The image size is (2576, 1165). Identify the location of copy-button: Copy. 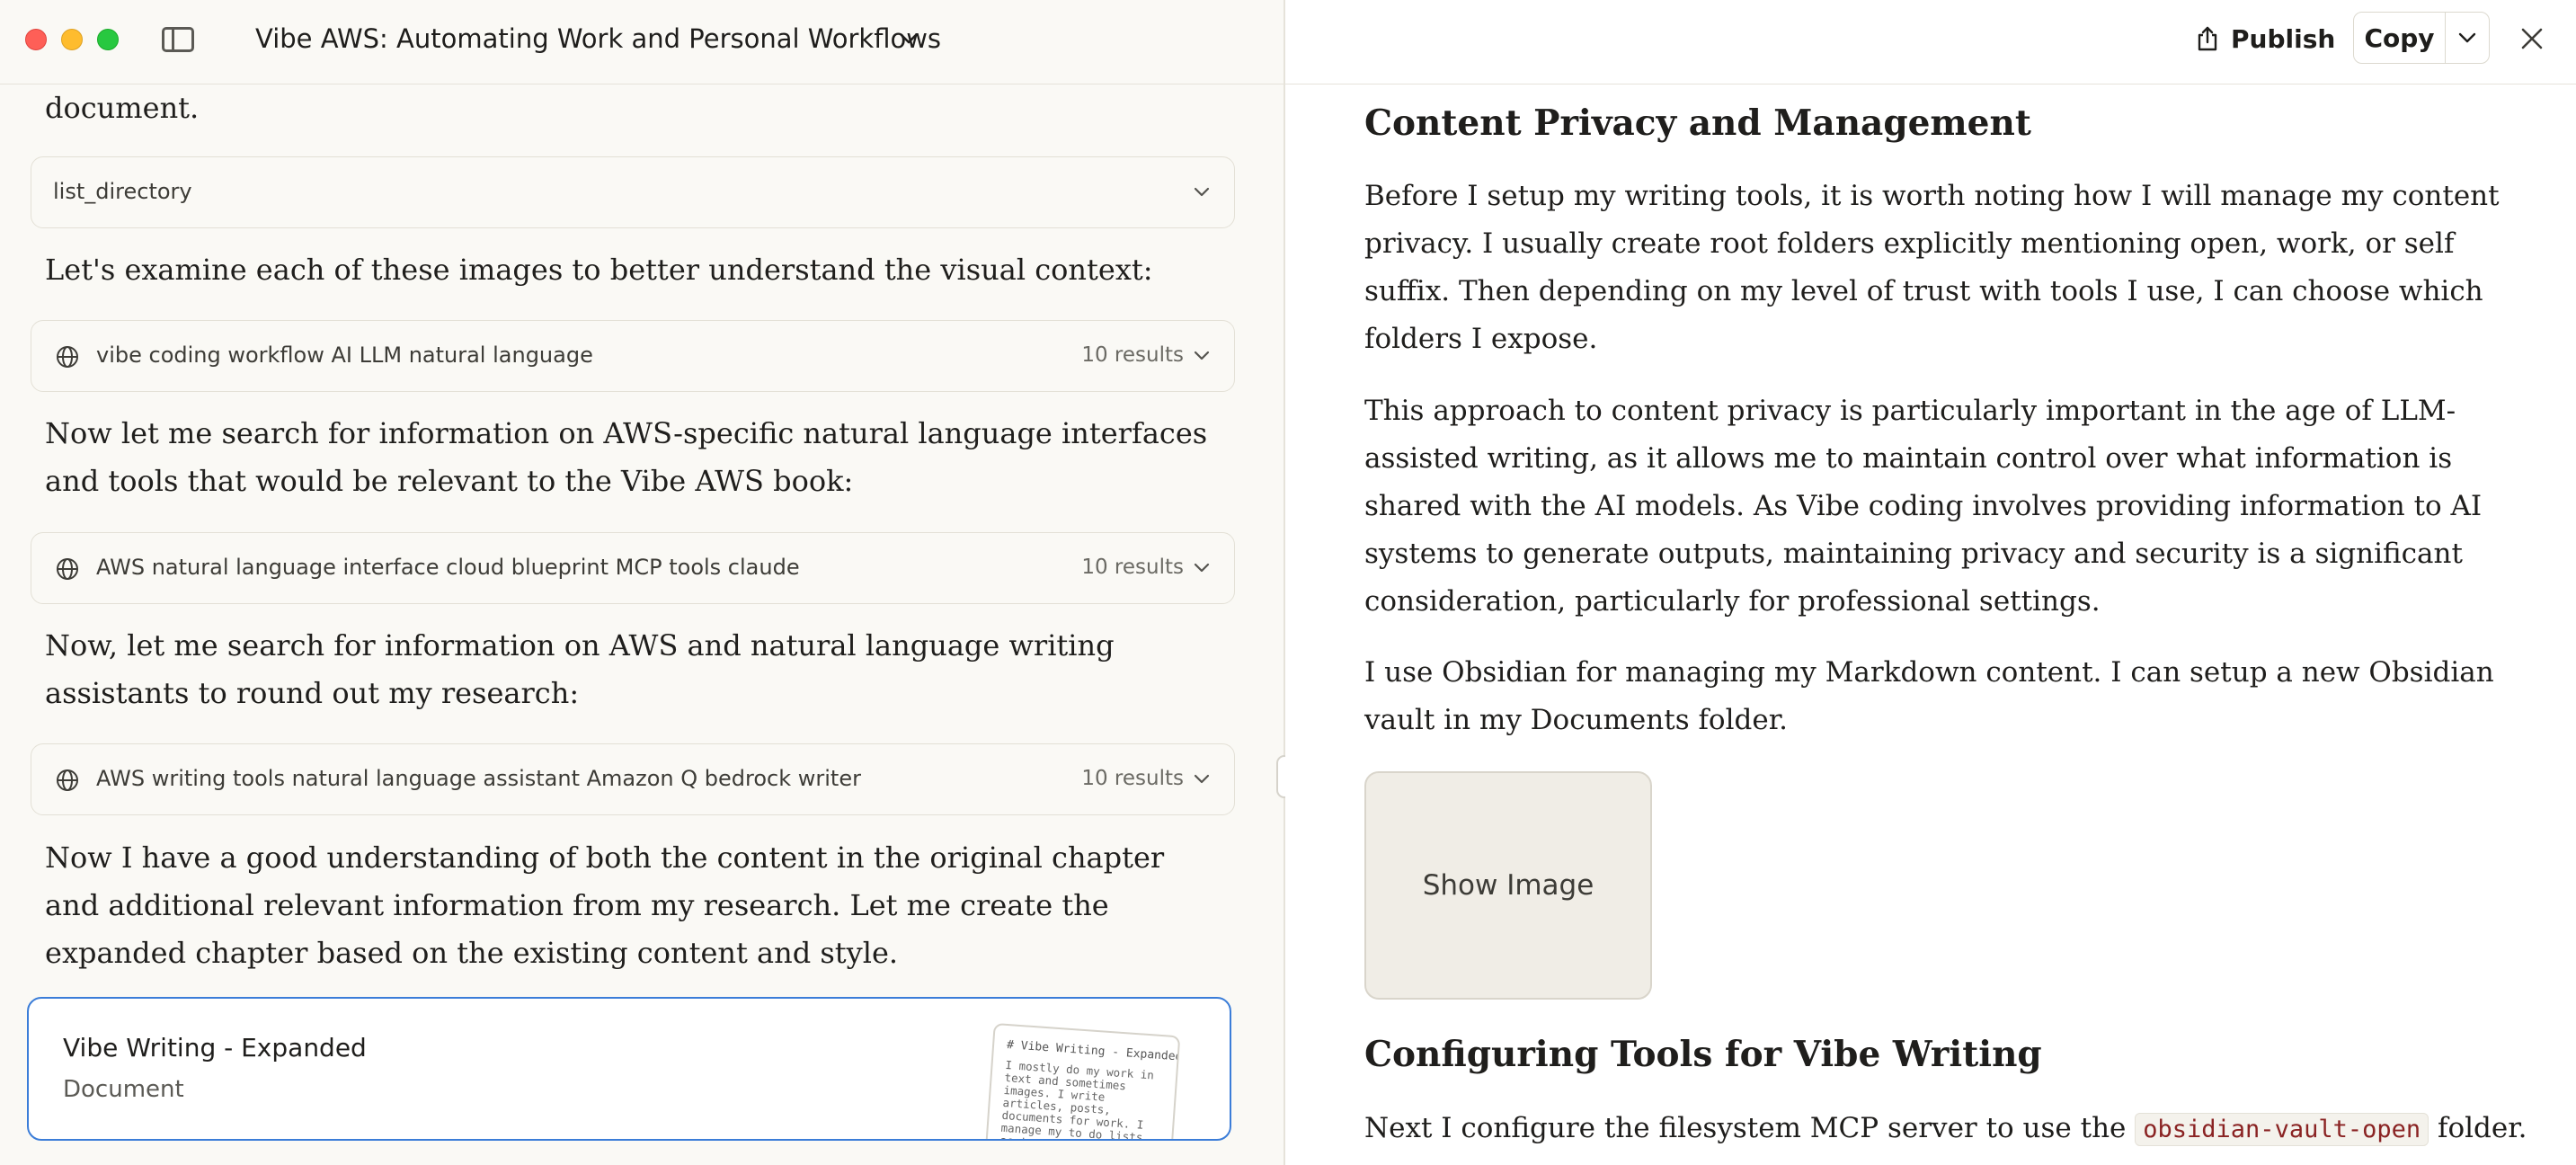
(2400, 38).